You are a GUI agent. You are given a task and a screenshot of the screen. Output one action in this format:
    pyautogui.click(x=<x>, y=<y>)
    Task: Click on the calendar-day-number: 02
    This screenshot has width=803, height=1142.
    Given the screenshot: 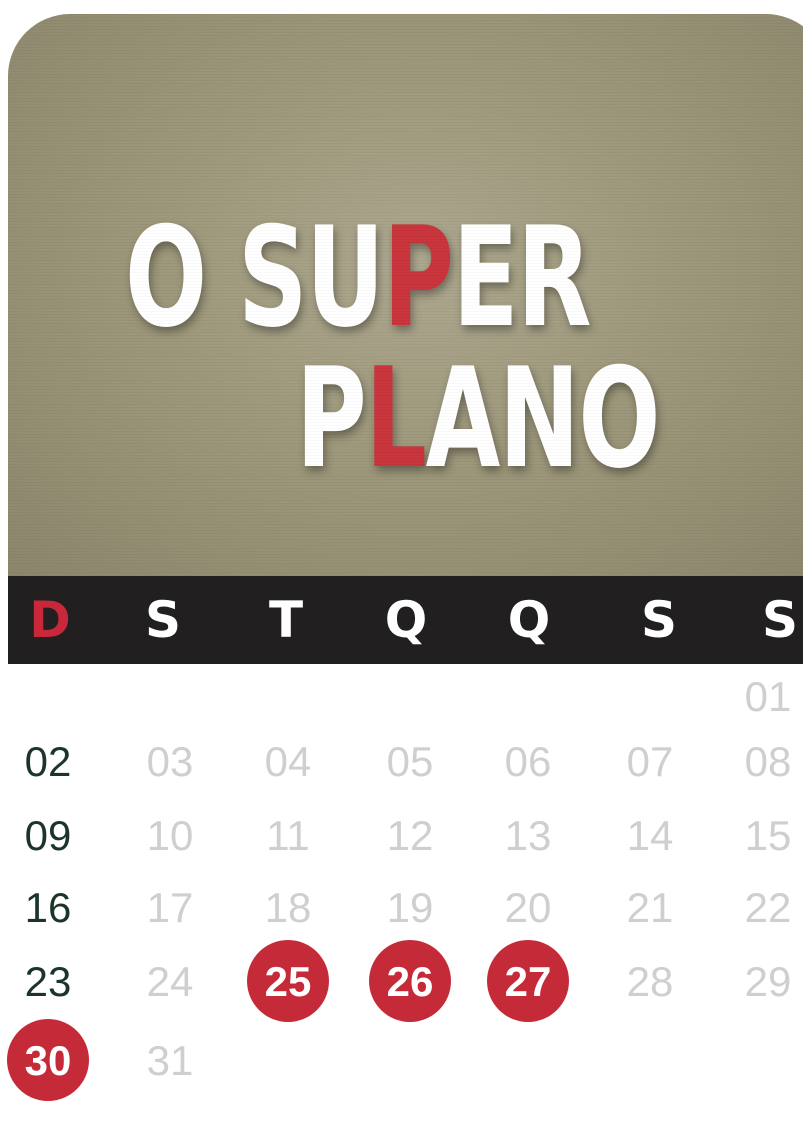 What is the action you would take?
    pyautogui.click(x=48, y=761)
    